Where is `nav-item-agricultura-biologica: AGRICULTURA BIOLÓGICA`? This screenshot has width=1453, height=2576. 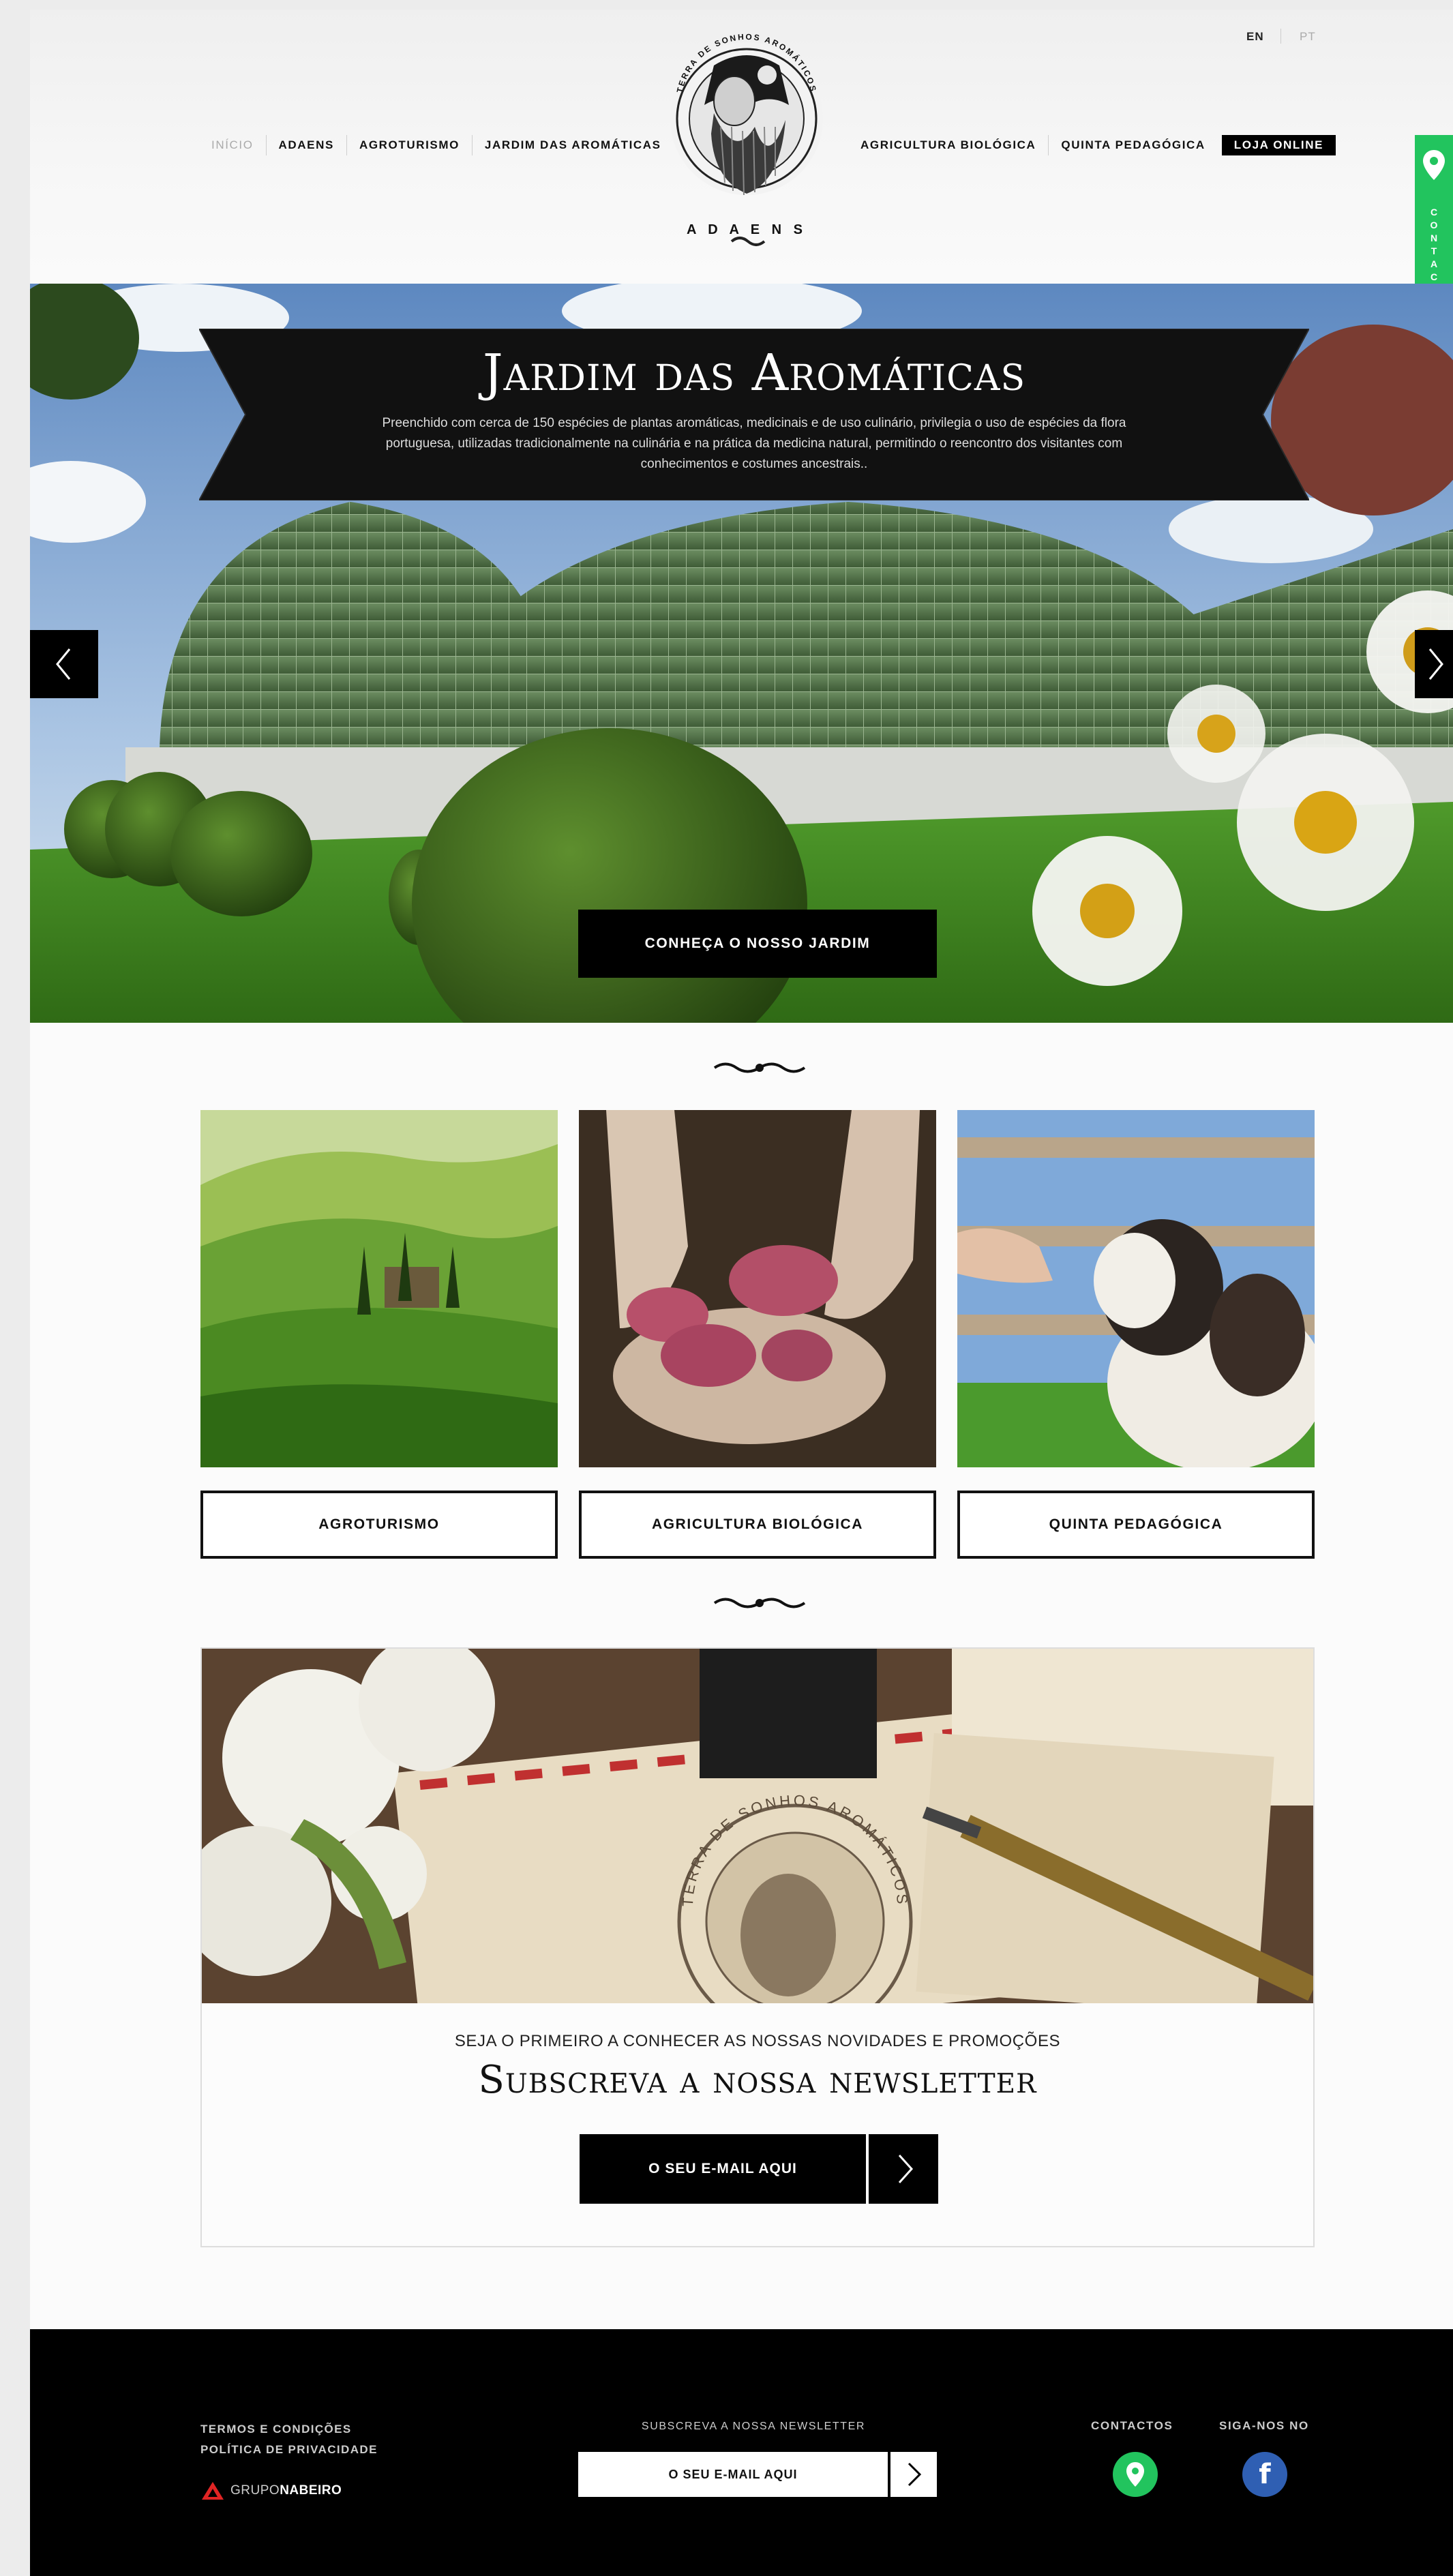
nav-item-agricultura-biologica: AGRICULTURA BIOLÓGICA is located at coordinates (948, 145).